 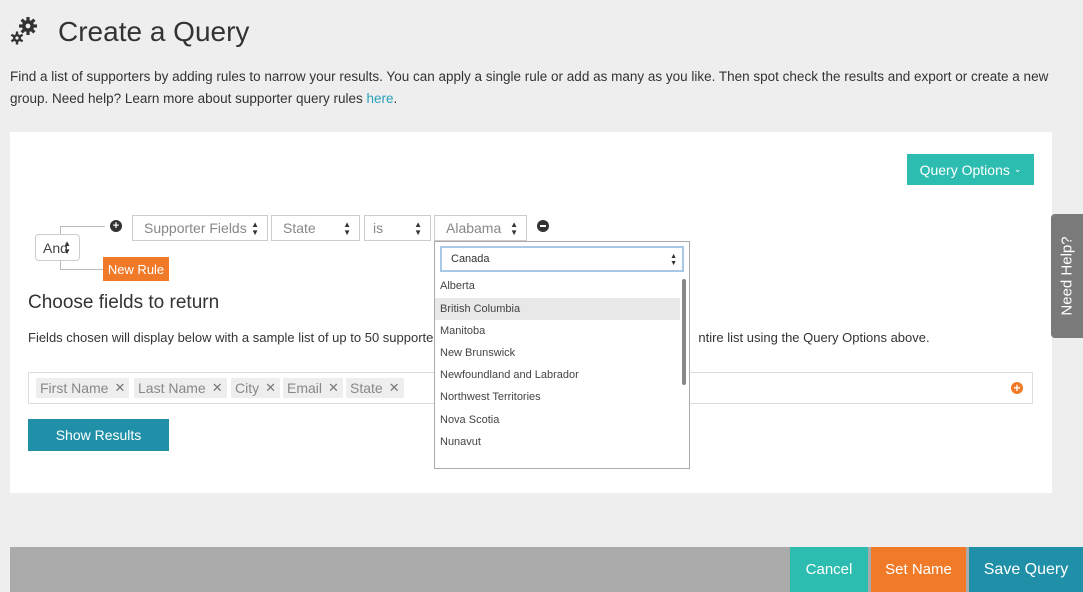 I want to click on need-help-tab: Need Help?, so click(x=1067, y=276).